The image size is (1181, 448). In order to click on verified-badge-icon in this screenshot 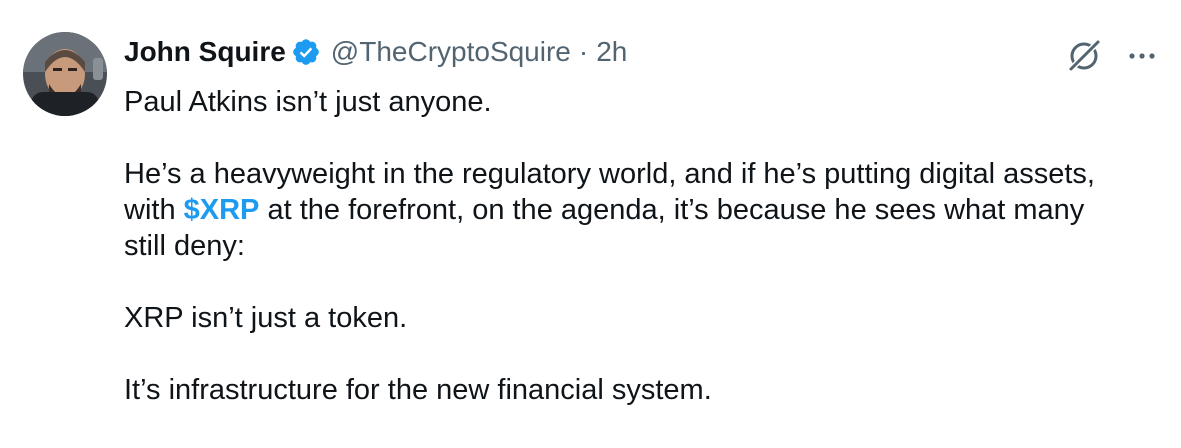, I will do `click(306, 52)`.